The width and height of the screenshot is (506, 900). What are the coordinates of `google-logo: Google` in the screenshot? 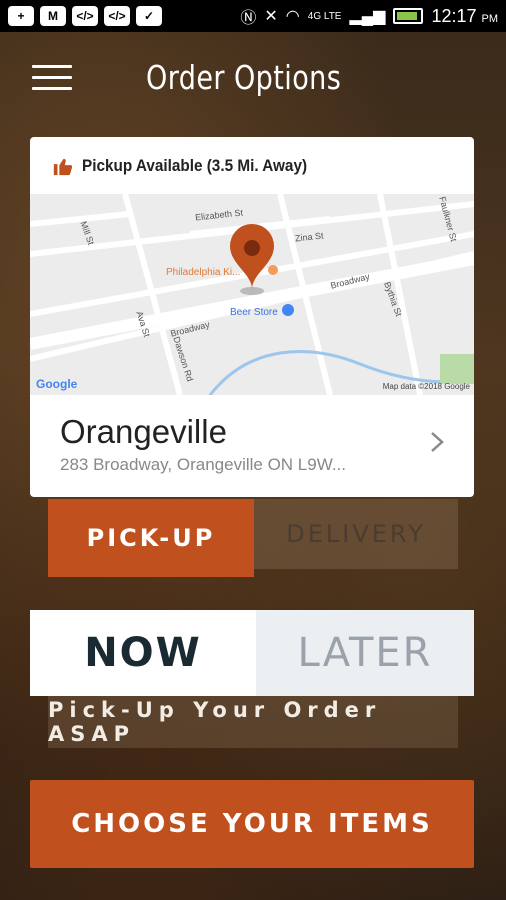 It's located at (57, 384).